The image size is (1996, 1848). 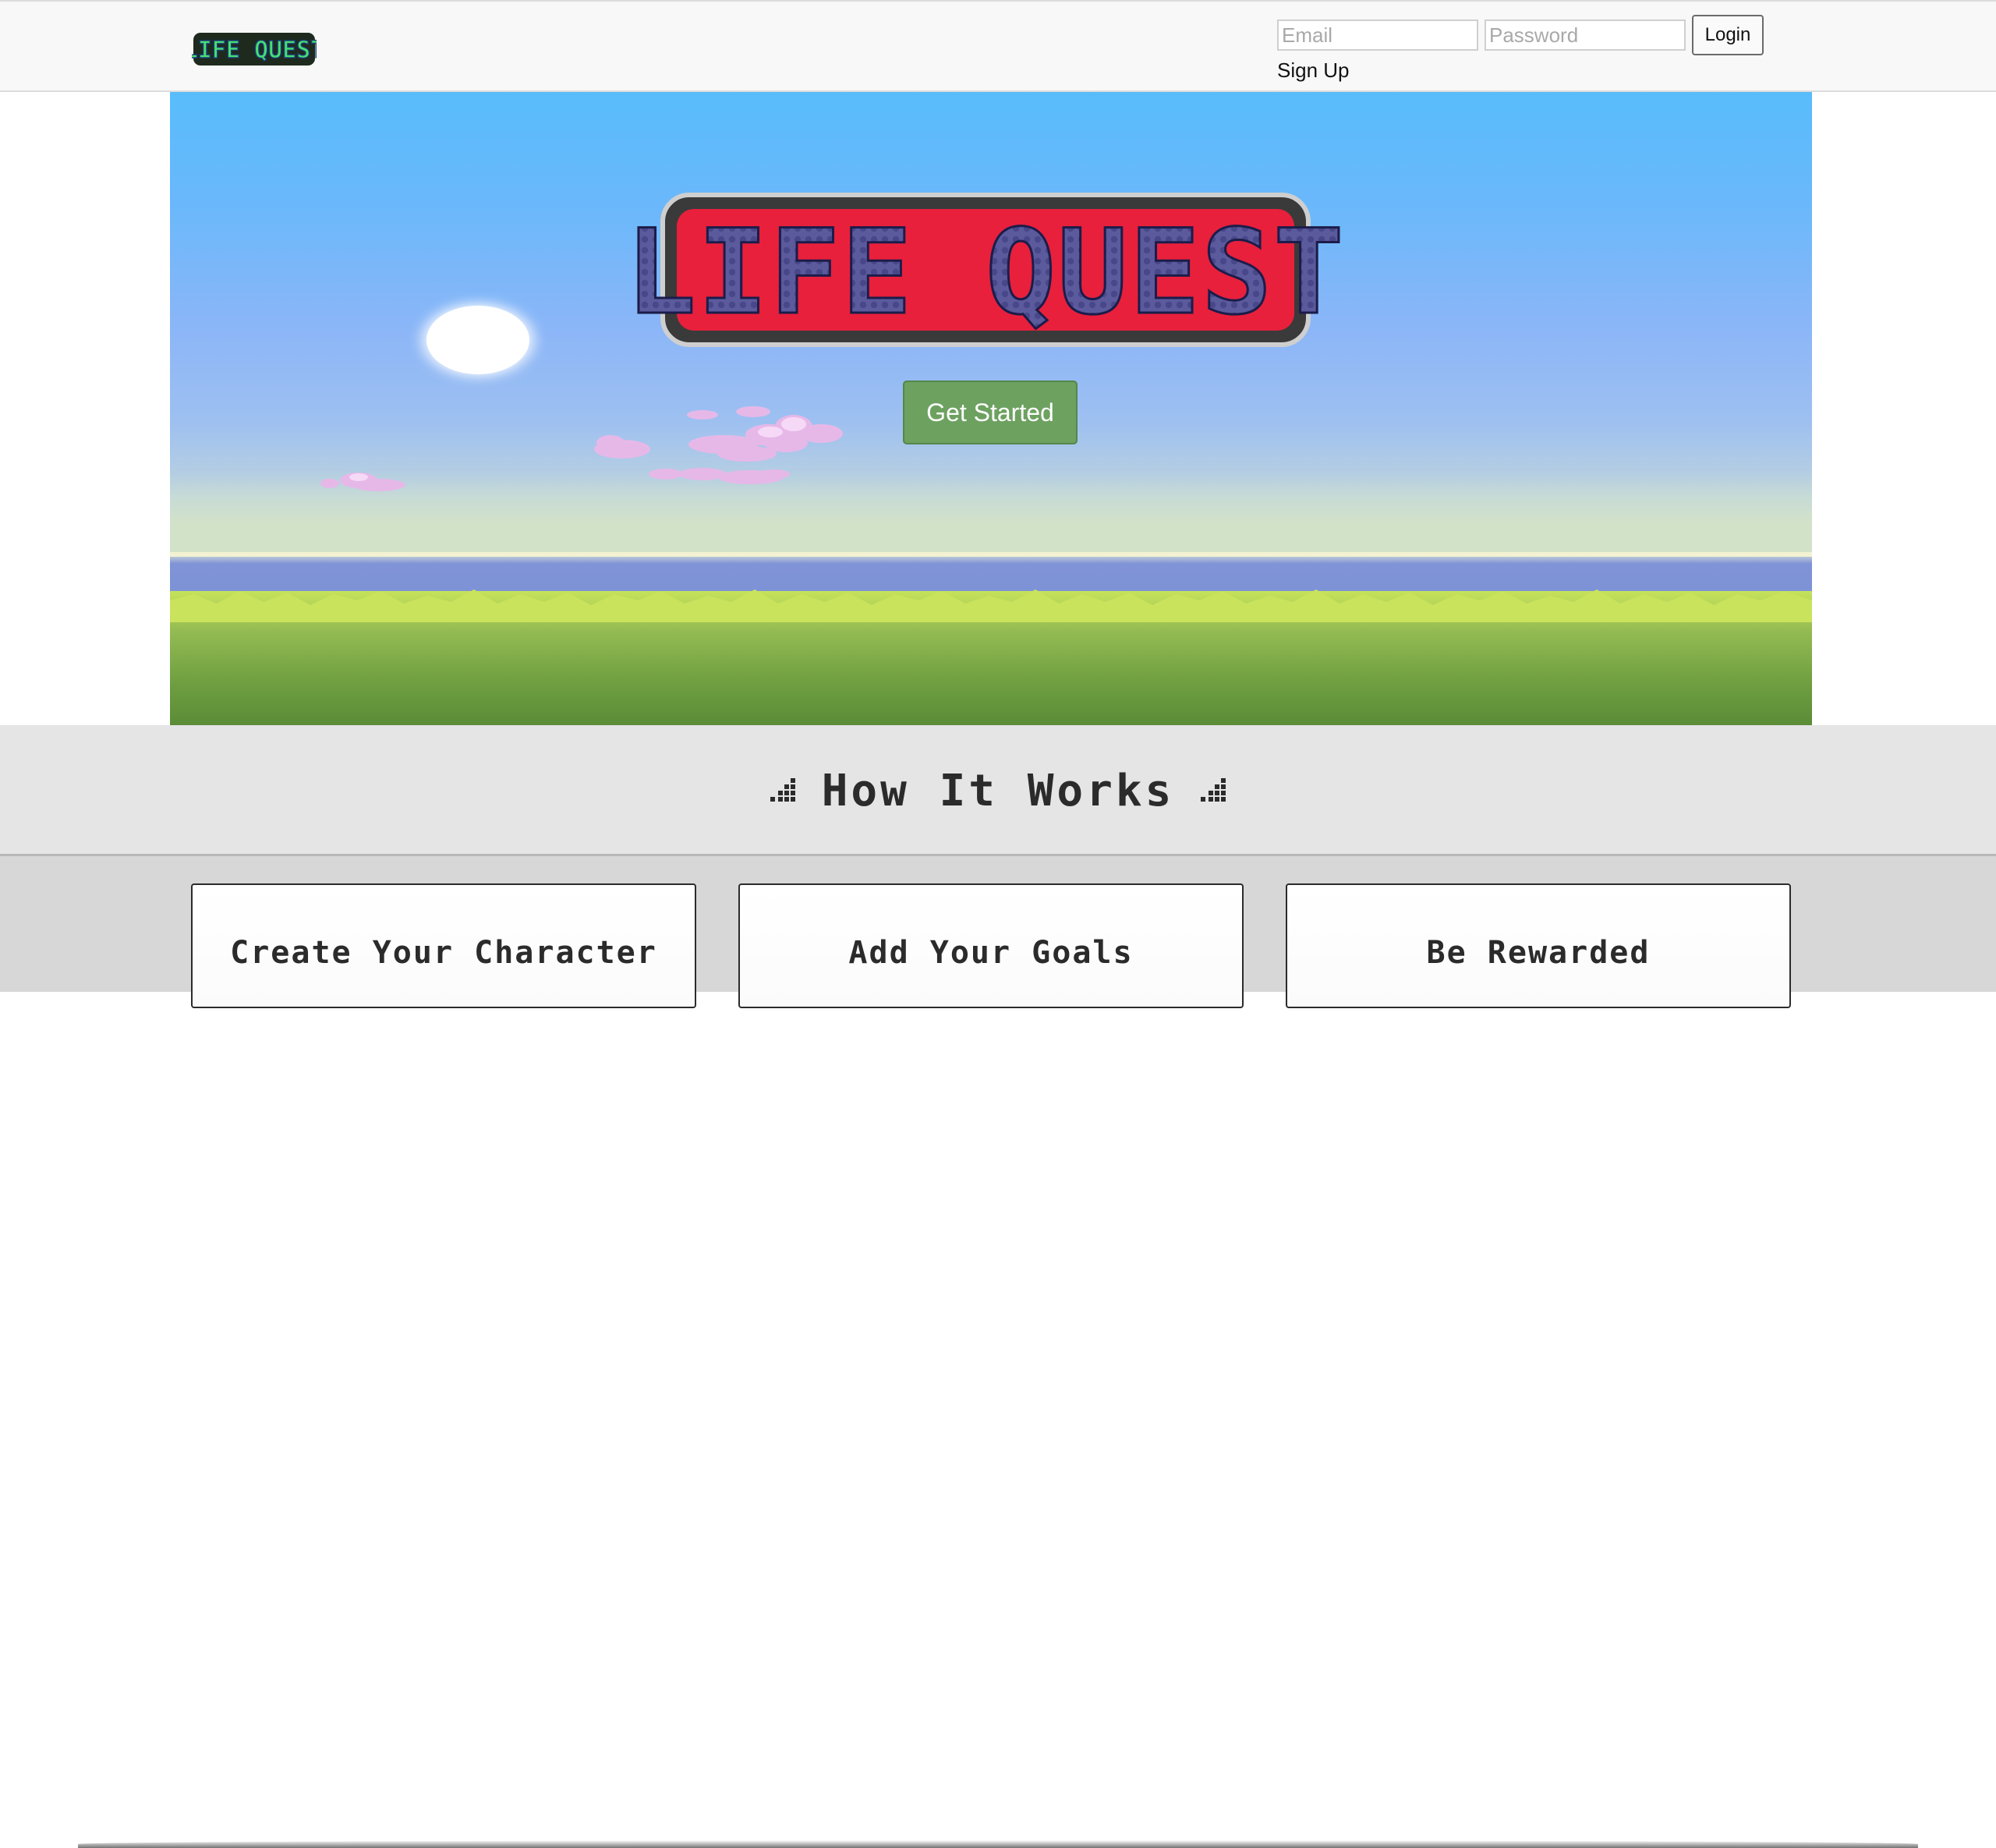 What do you see at coordinates (443, 953) in the screenshot?
I see `step-title: Create Your Character` at bounding box center [443, 953].